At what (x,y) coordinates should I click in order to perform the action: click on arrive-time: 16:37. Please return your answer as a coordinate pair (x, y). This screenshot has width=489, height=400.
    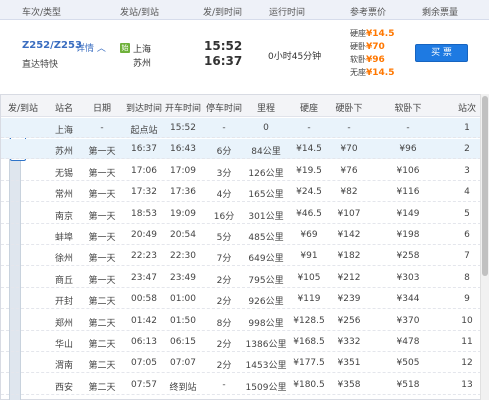
    Looking at the image, I should click on (223, 61).